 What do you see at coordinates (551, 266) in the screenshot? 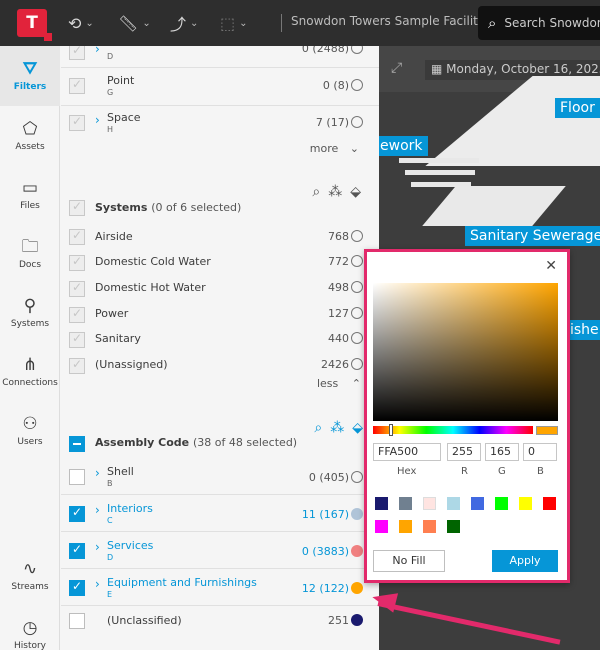
I see `close-icon: ✕` at bounding box center [551, 266].